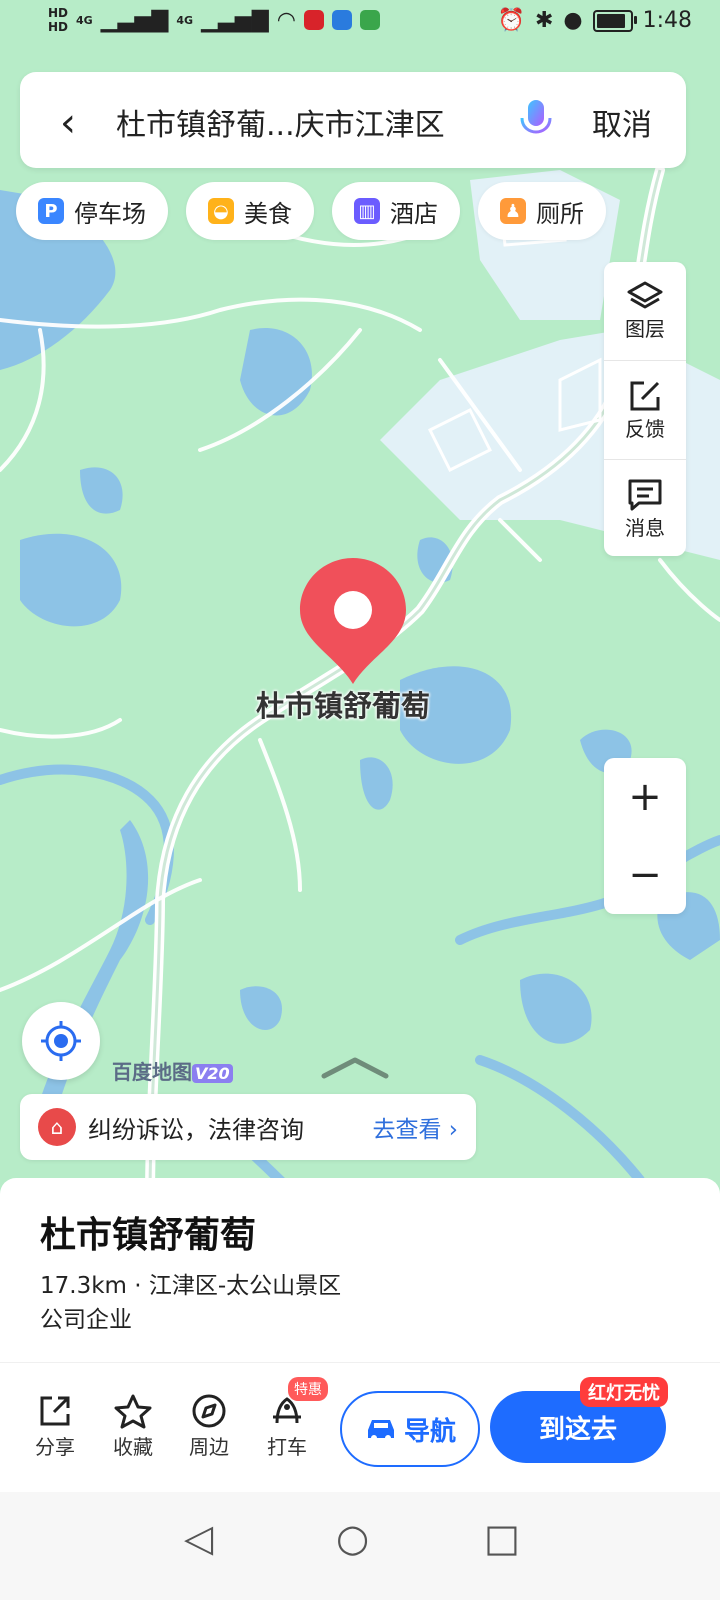  Describe the element at coordinates (341, 20) in the screenshot. I see `app-notification-icon` at that location.